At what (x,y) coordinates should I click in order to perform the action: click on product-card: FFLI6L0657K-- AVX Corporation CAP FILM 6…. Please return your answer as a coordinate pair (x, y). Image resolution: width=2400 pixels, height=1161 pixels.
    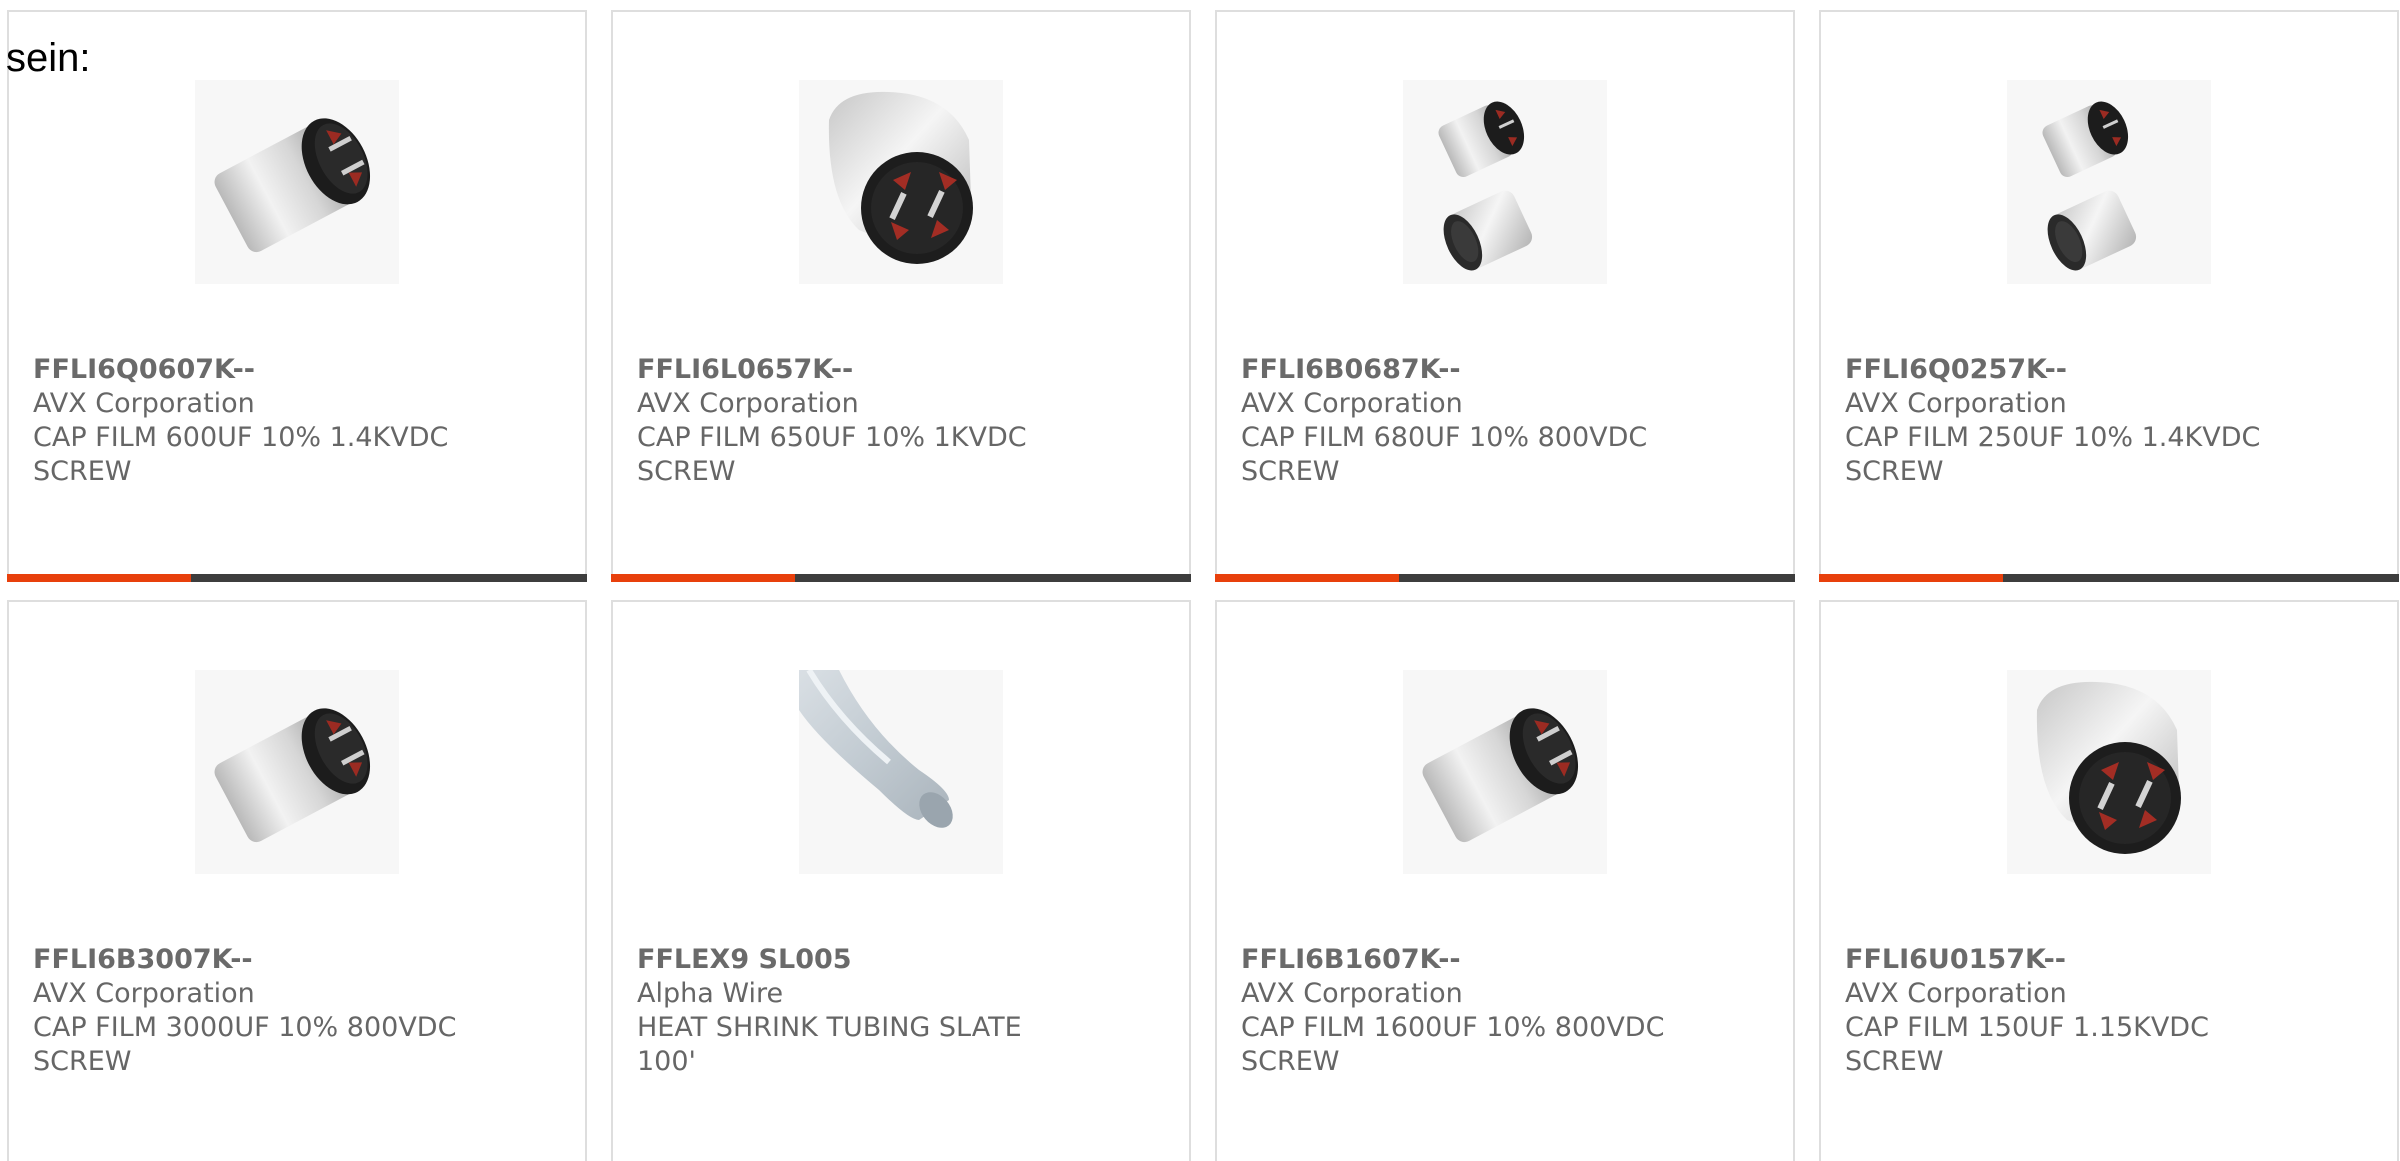
    Looking at the image, I should click on (901, 296).